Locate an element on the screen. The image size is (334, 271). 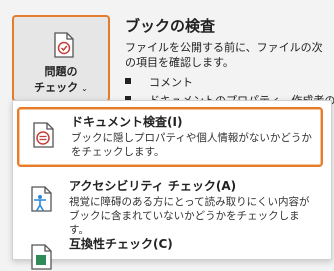
menu-item-title: 互換性チェック(C) is located at coordinates (121, 244).